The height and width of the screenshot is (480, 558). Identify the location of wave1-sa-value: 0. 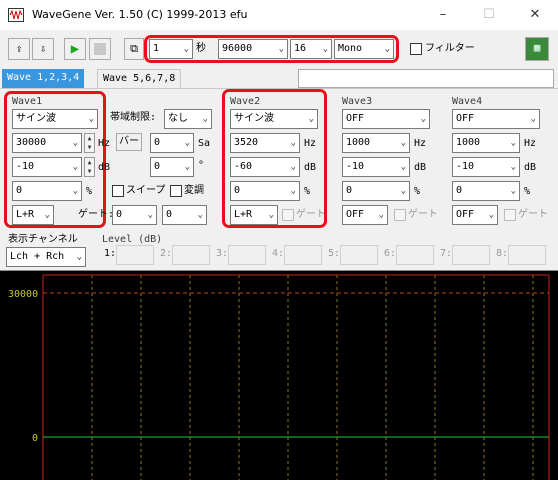
(157, 142).